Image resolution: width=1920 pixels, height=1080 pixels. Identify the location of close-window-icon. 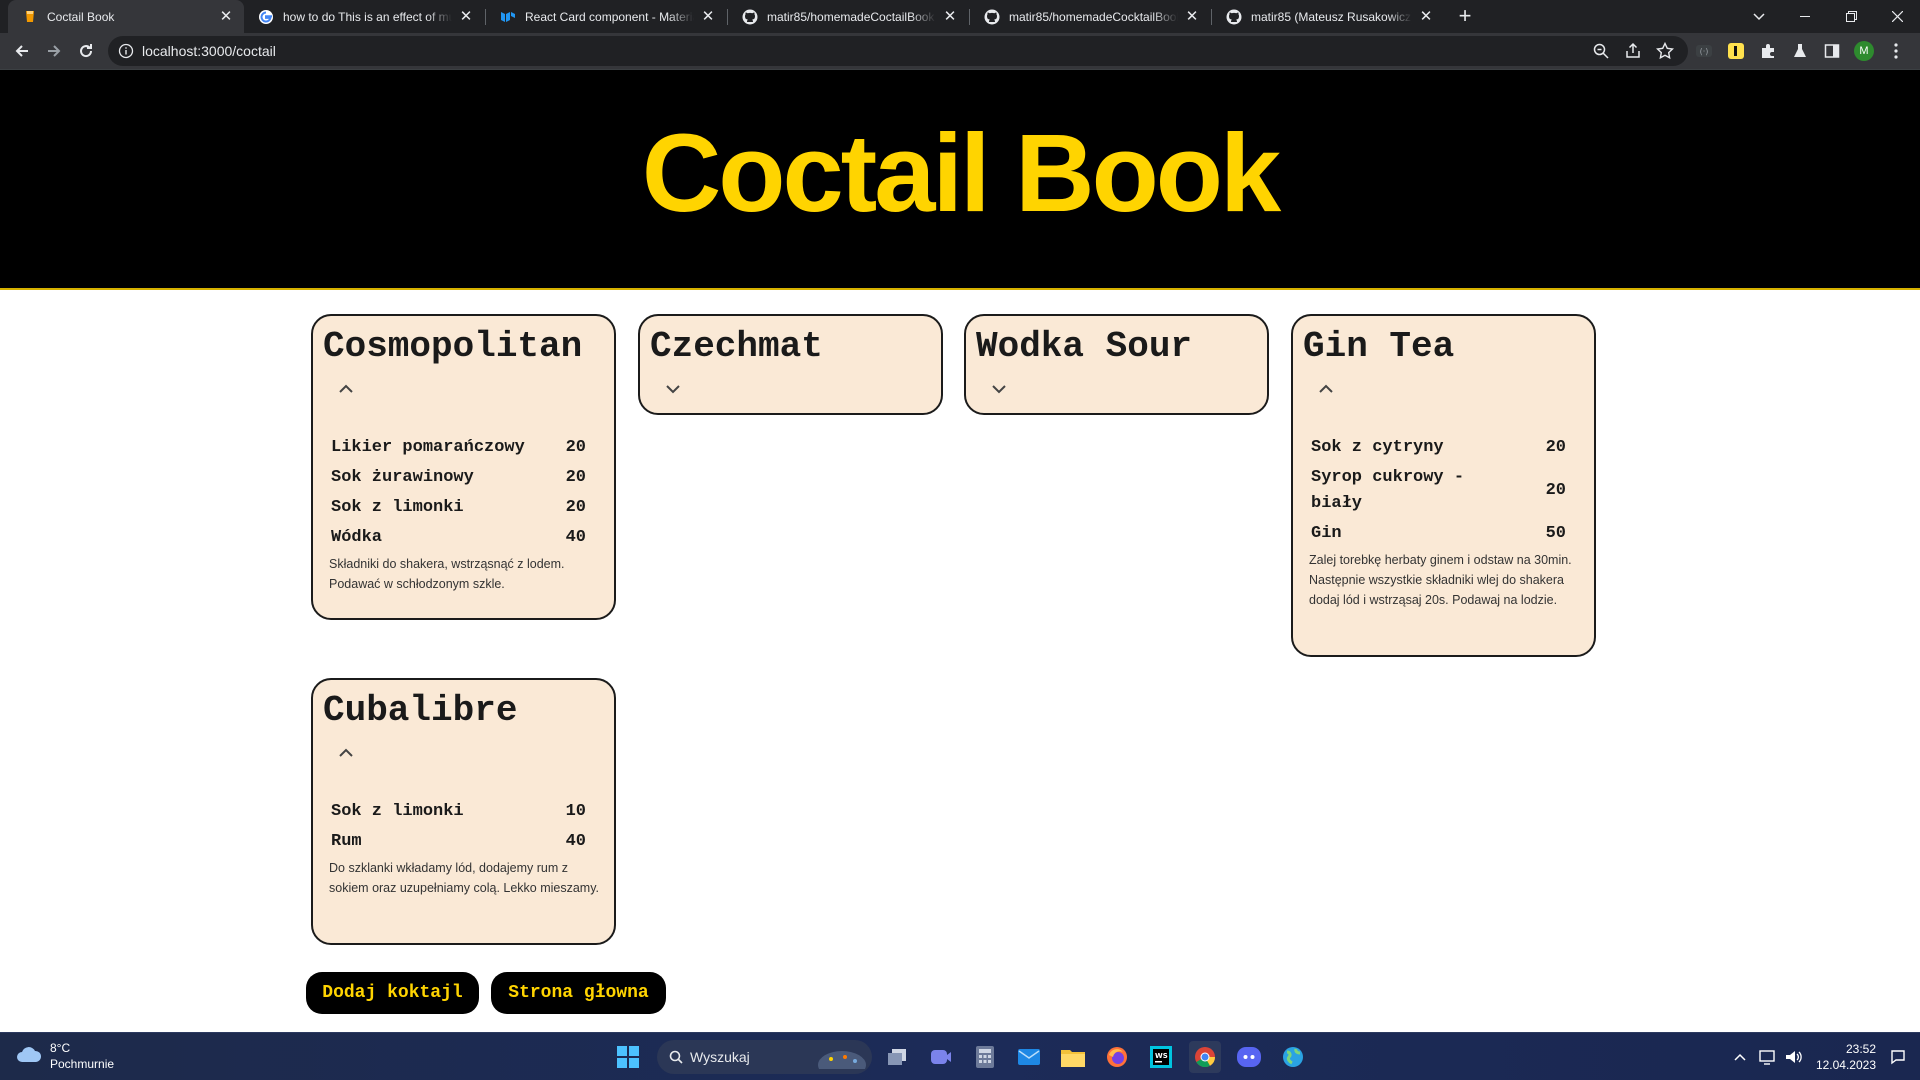
(1897, 16).